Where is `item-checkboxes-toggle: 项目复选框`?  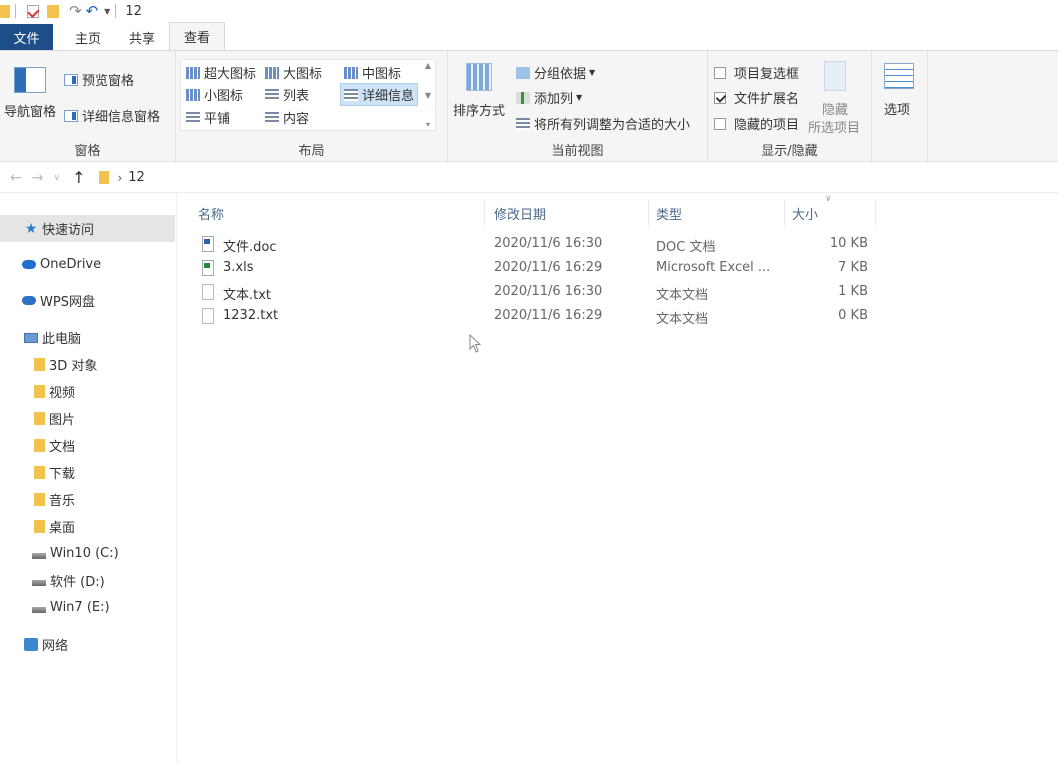 item-checkboxes-toggle: 项目复选框 is located at coordinates (756, 72).